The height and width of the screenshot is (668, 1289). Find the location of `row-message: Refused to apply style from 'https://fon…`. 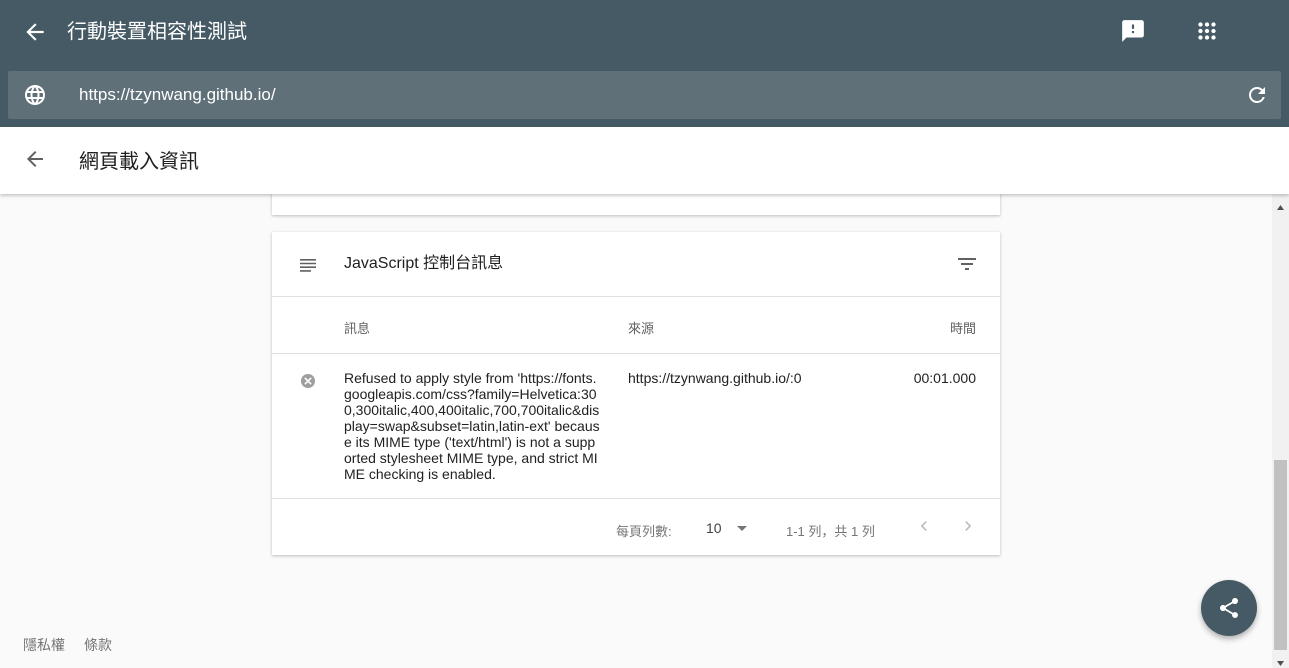

row-message: Refused to apply style from 'https://fon… is located at coordinates (472, 426).